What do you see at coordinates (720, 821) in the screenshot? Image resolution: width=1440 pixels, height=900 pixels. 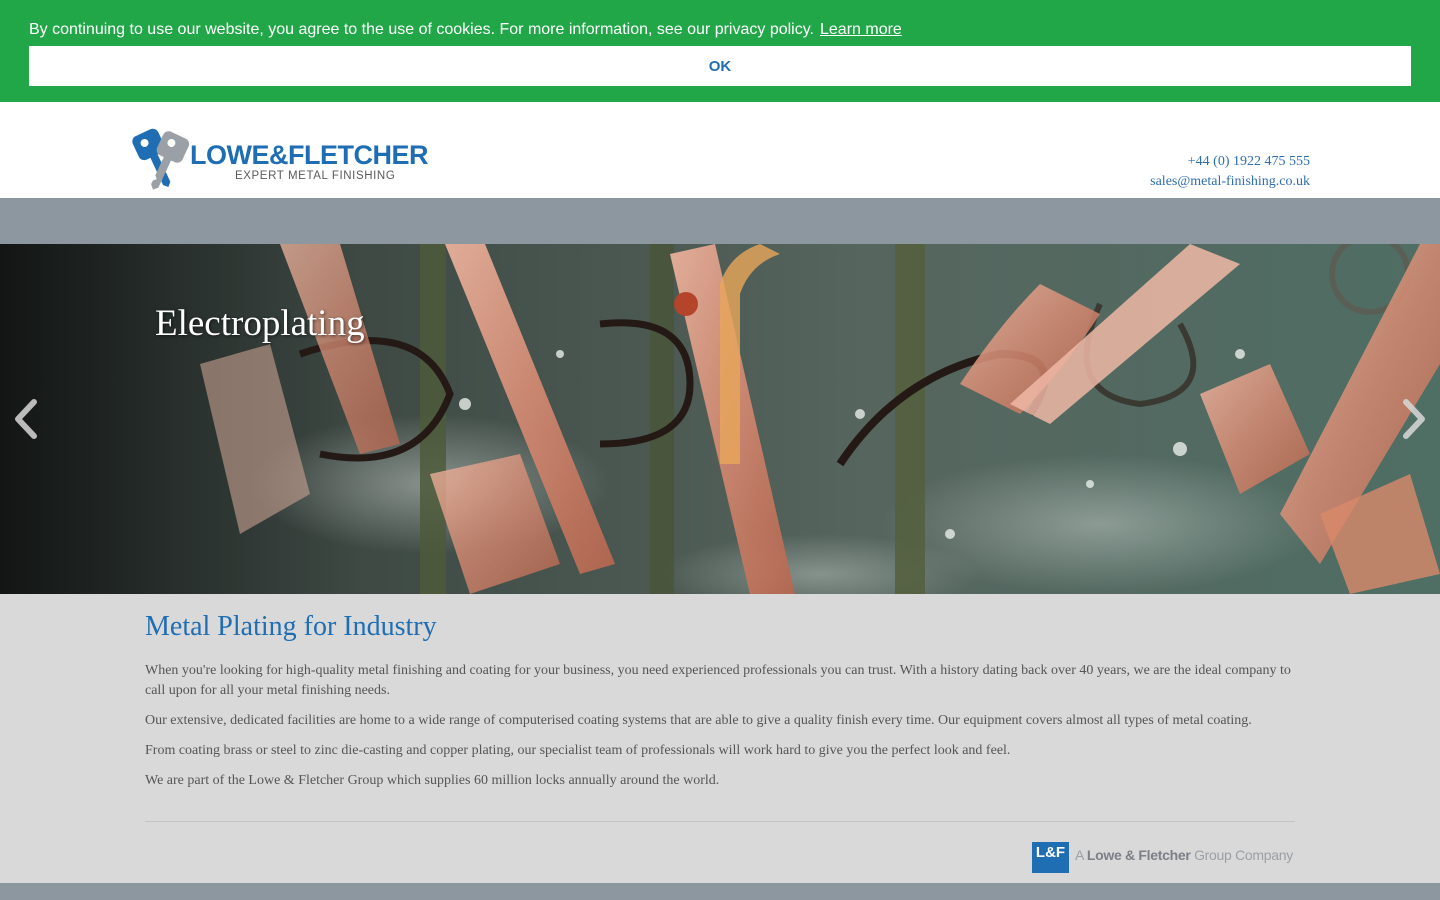 I see `content-divider` at bounding box center [720, 821].